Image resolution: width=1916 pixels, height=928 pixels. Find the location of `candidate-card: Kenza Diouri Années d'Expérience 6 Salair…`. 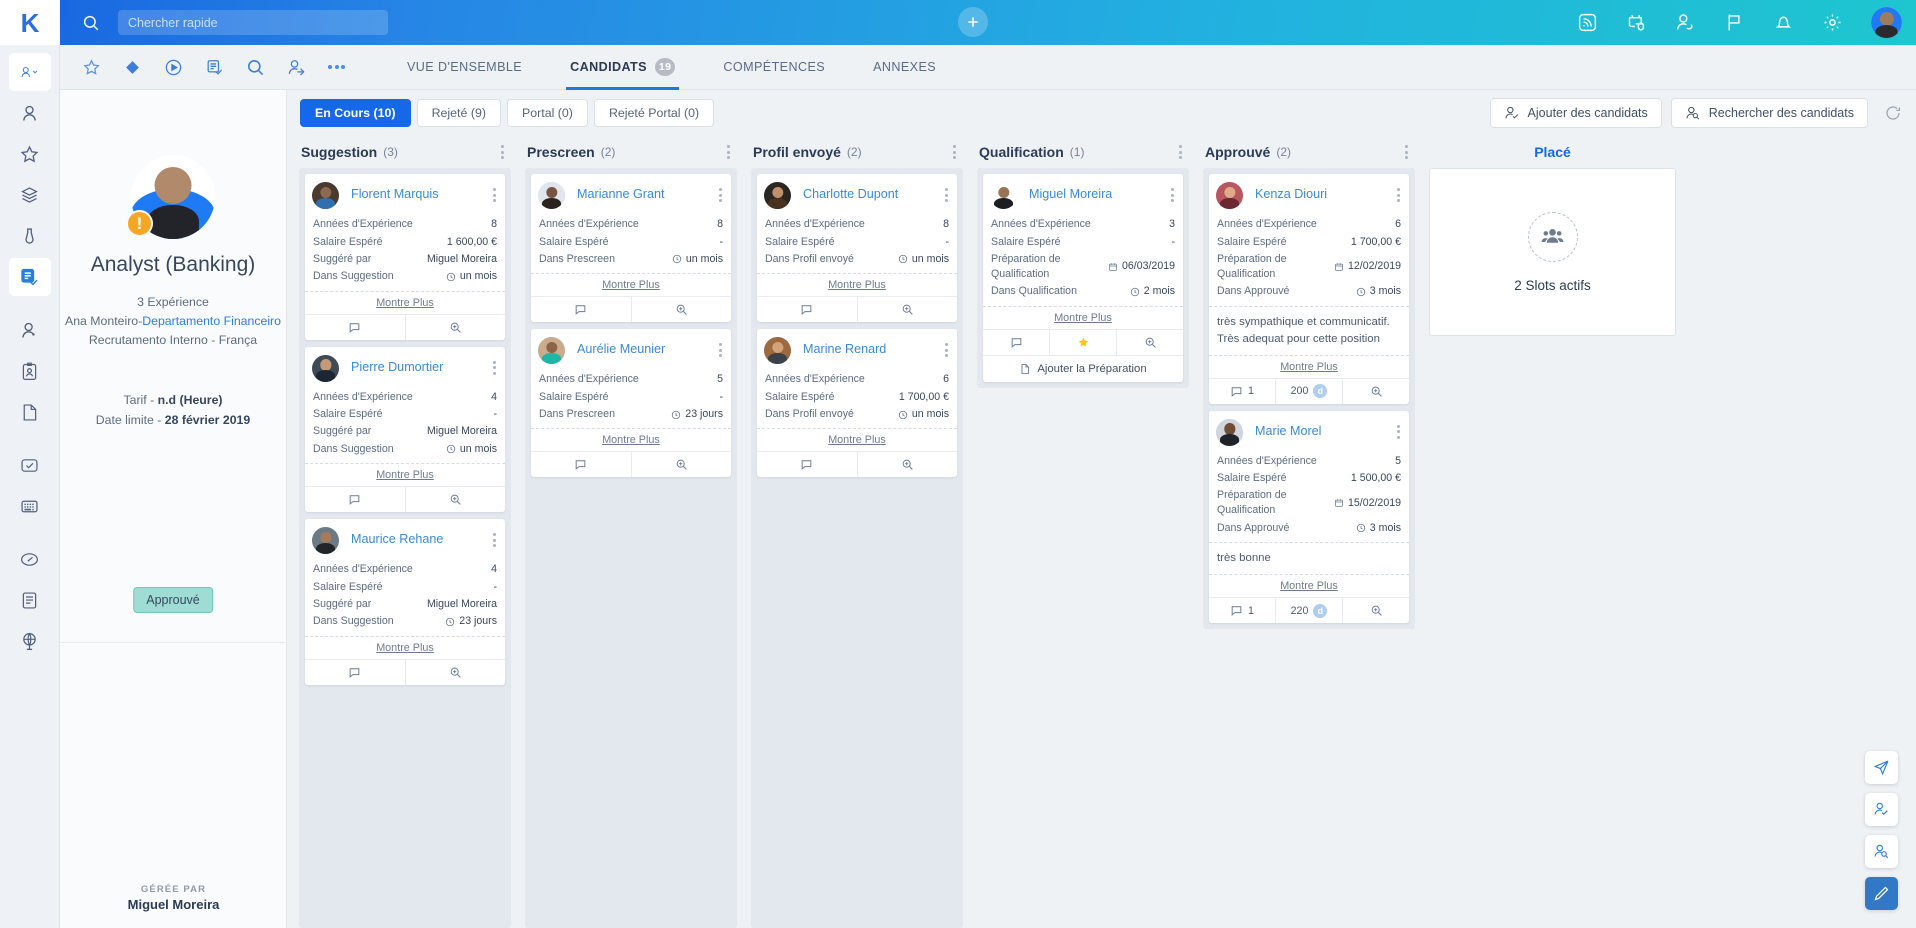

candidate-card: Kenza Diouri Années d'Expérience 6 Salair… is located at coordinates (1309, 289).